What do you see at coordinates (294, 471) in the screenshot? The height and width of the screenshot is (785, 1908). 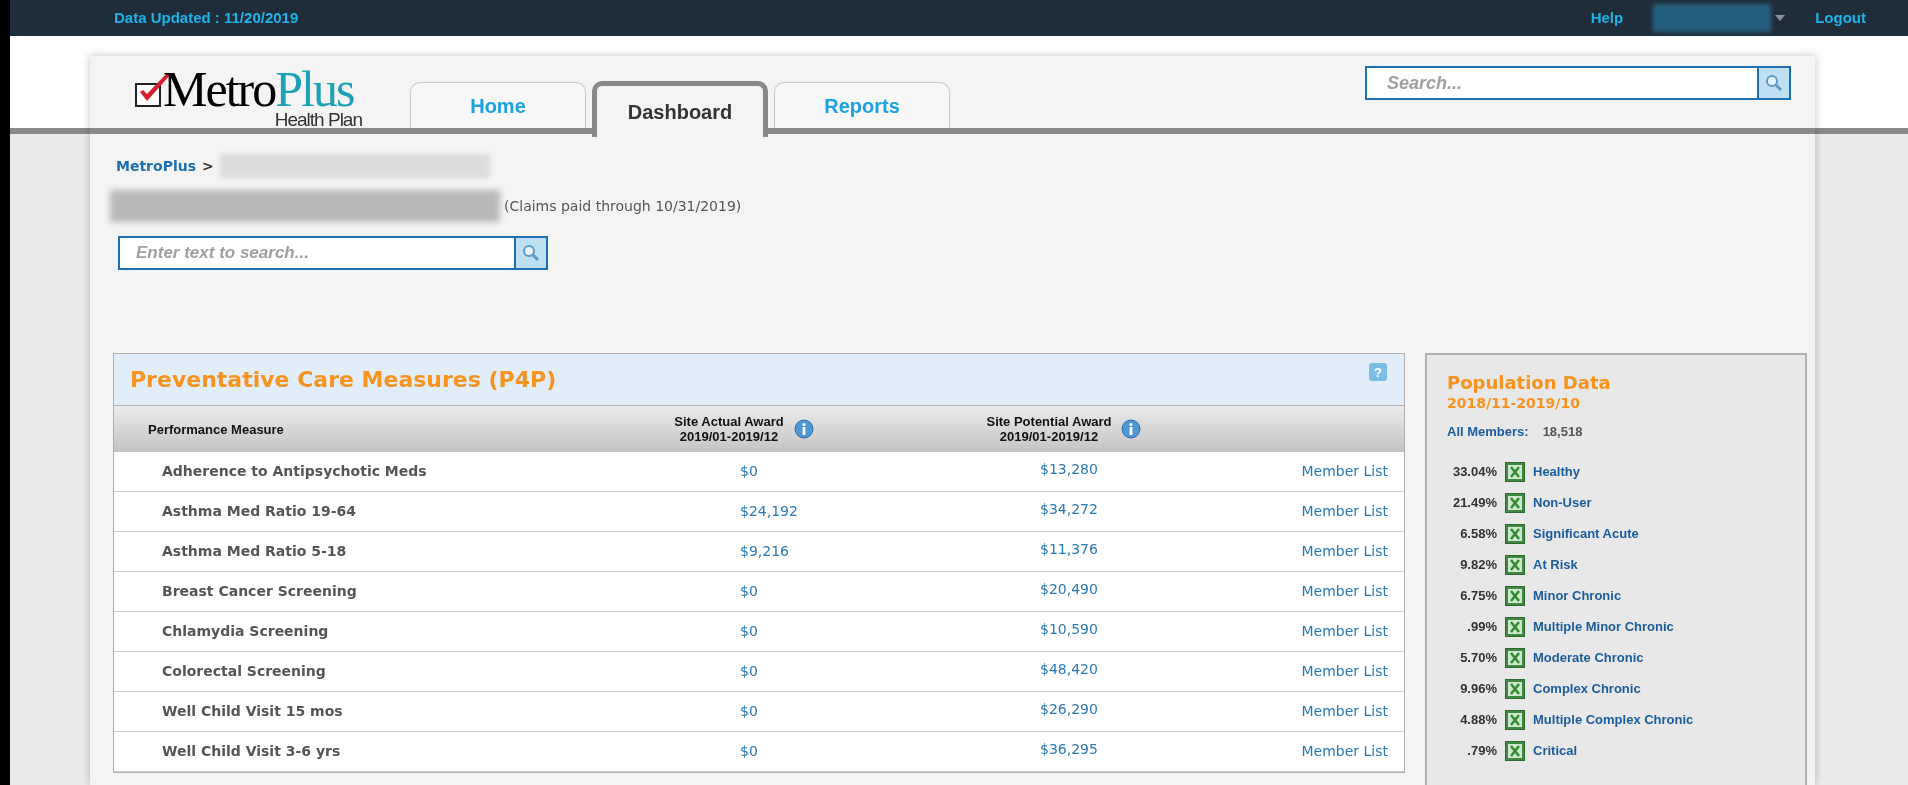 I see `measure-name: Adherence to Antipsychotic Meds` at bounding box center [294, 471].